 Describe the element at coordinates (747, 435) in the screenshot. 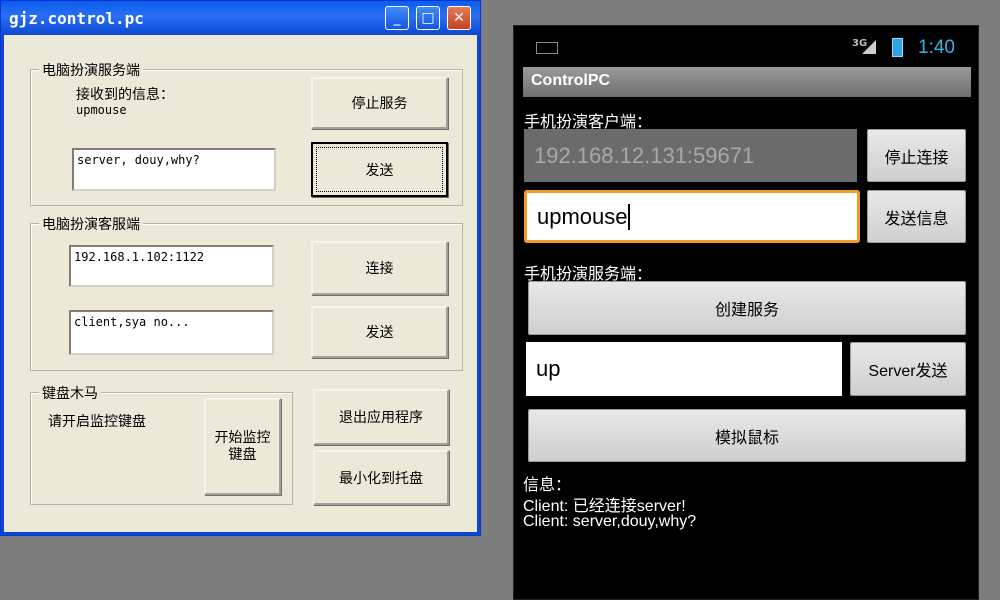

I see `simulate-mouse-button: 模拟鼠标` at that location.